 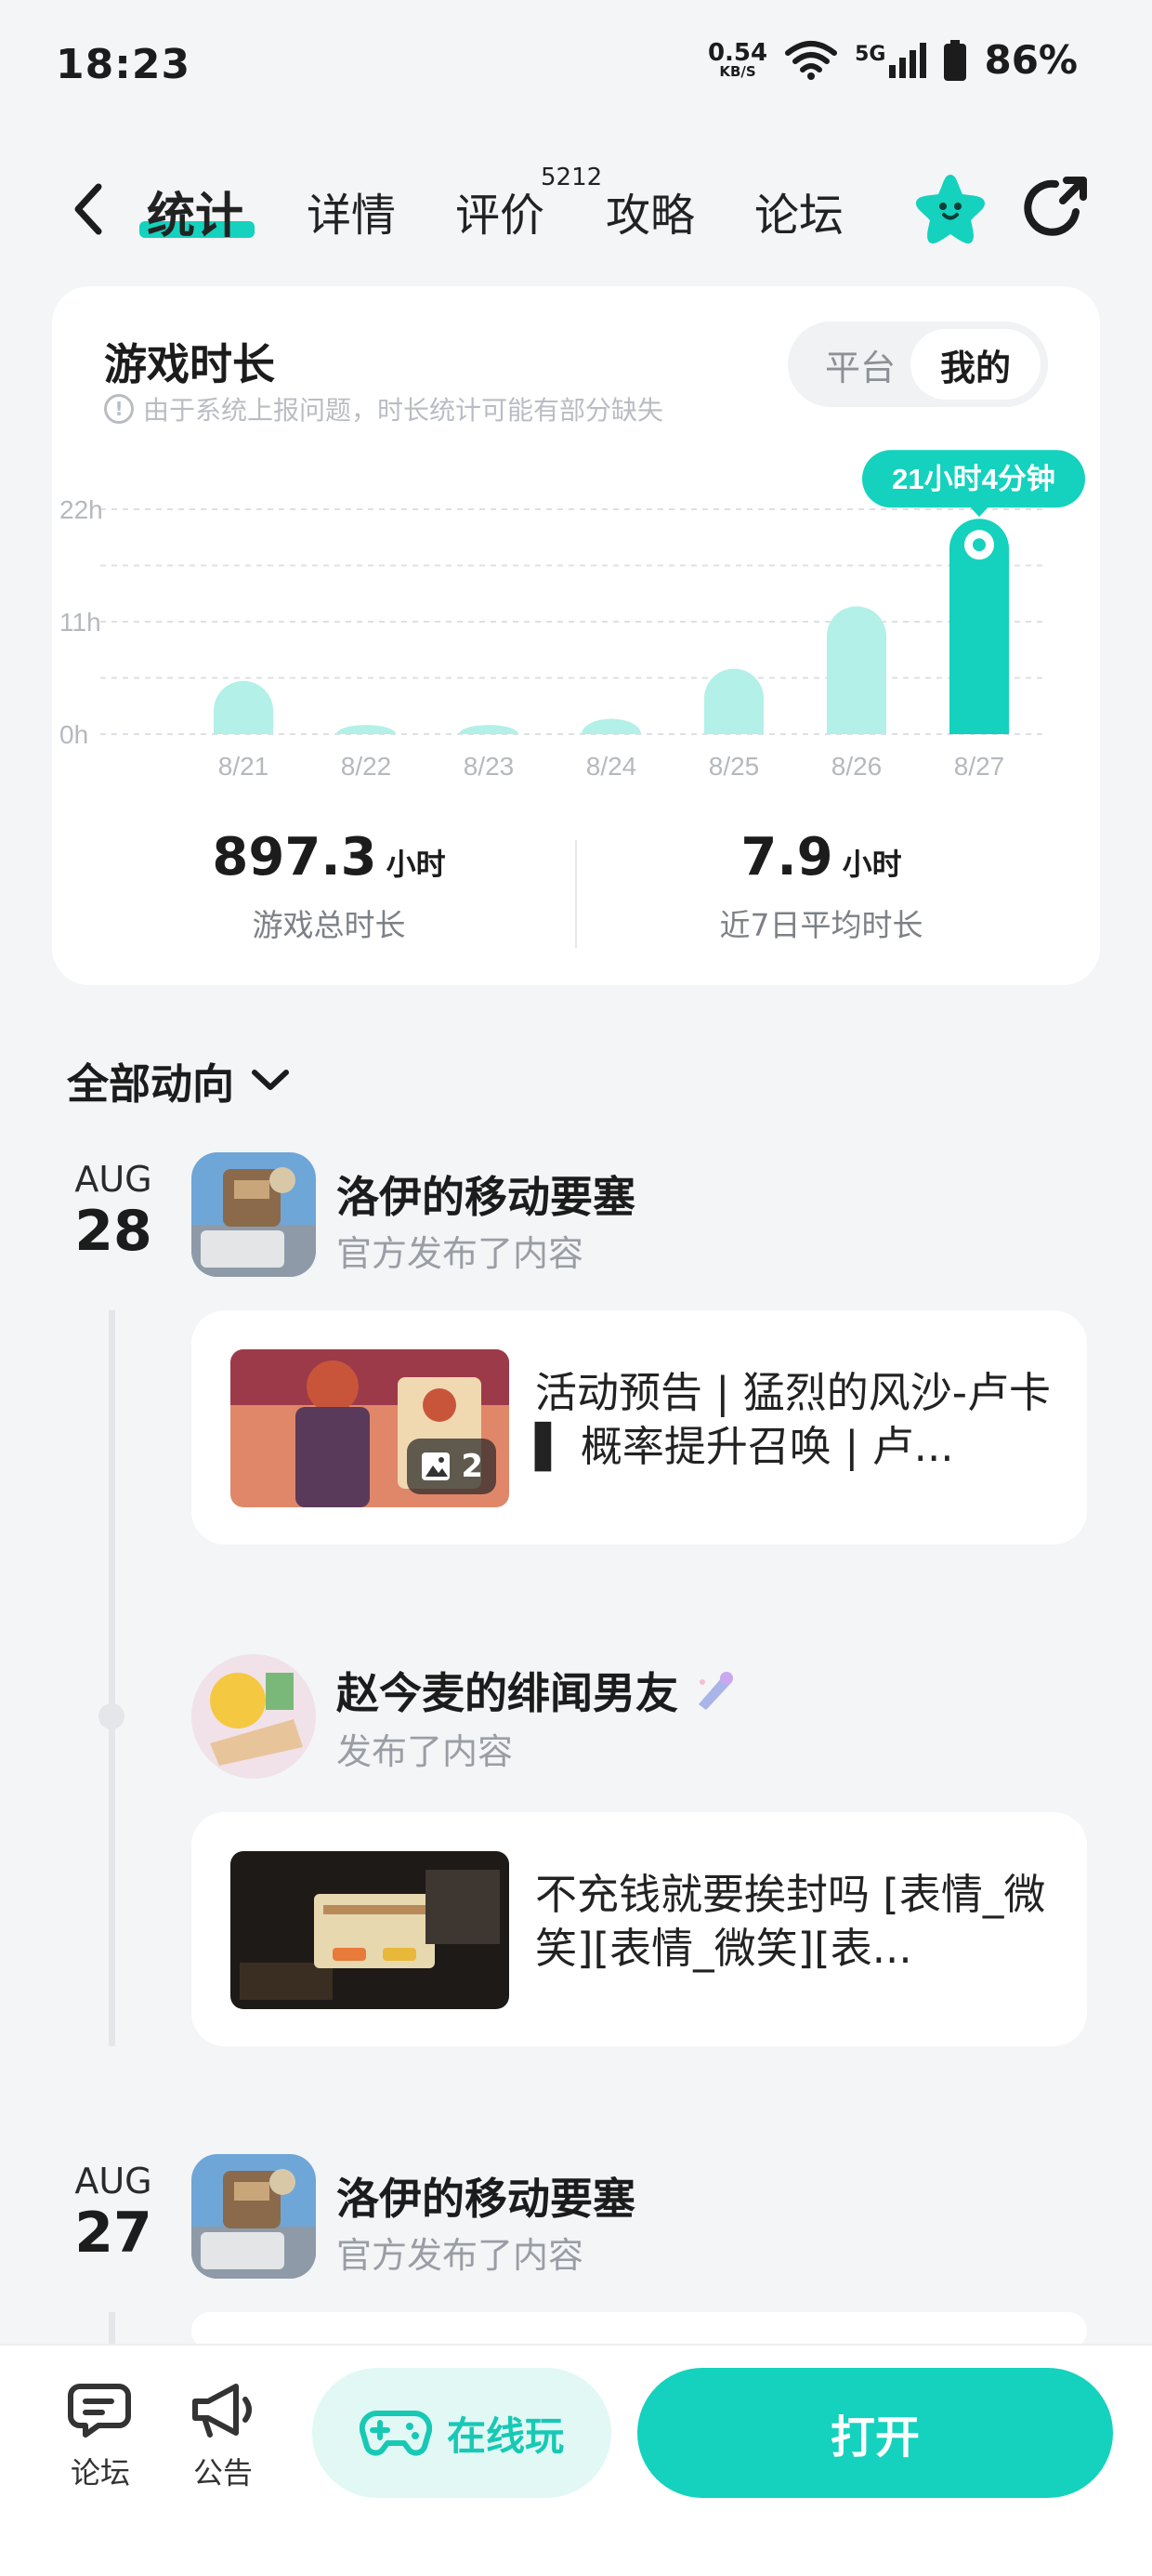 What do you see at coordinates (973, 479) in the screenshot?
I see `chart-highlight-label: 21小时4分钟` at bounding box center [973, 479].